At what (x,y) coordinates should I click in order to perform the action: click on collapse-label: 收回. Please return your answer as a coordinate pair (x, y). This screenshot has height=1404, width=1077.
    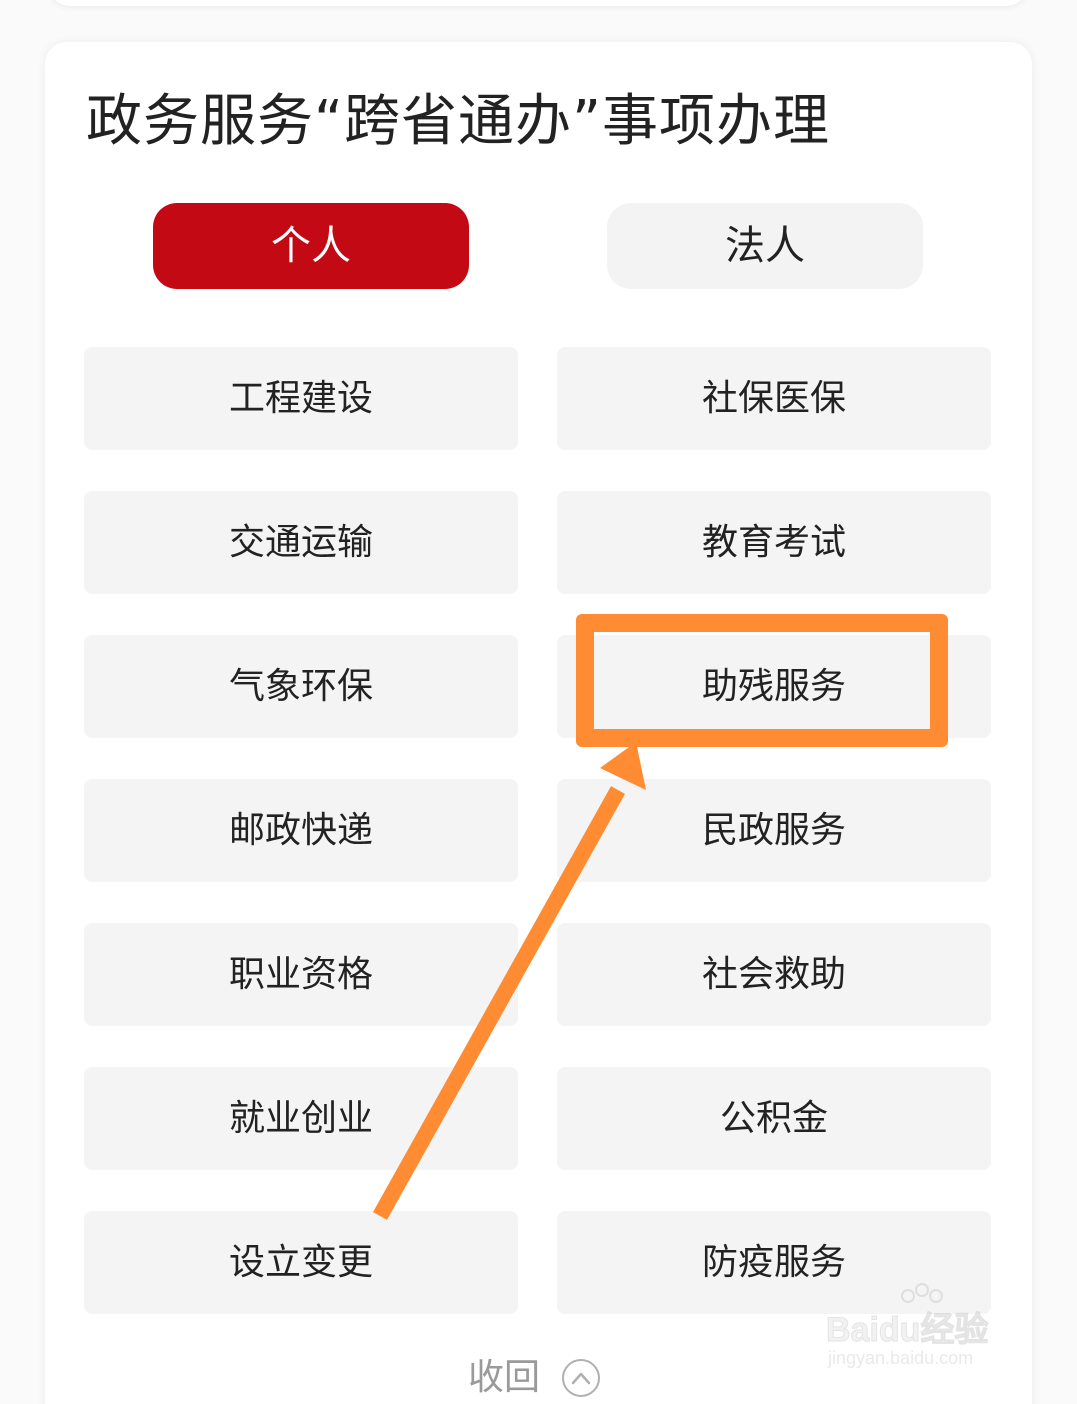
    Looking at the image, I should click on (504, 1377).